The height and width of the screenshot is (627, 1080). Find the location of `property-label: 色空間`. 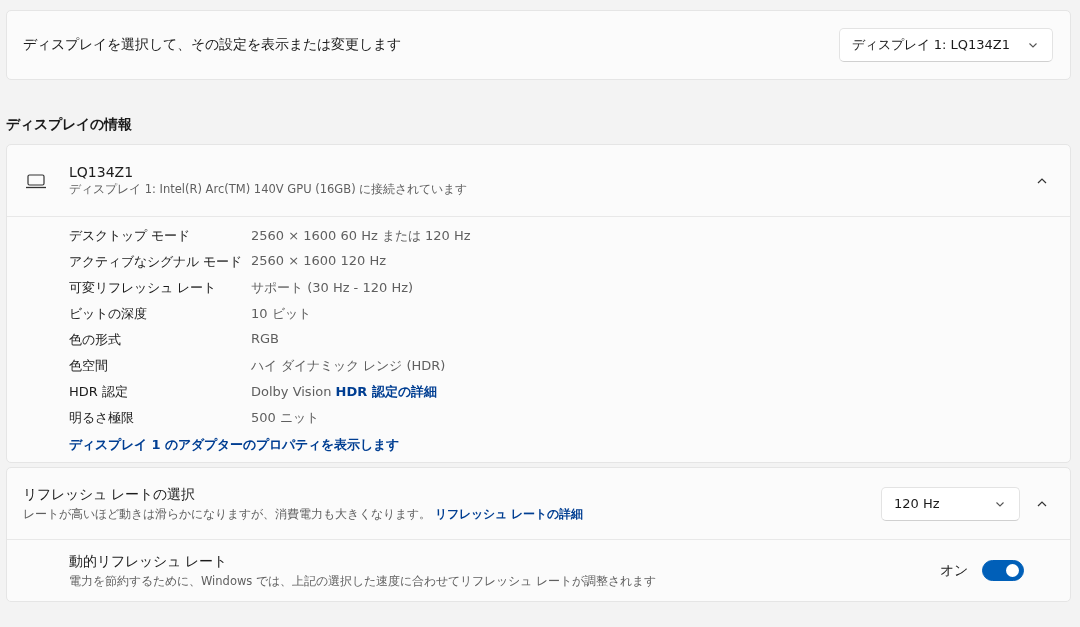

property-label: 色空間 is located at coordinates (89, 366).